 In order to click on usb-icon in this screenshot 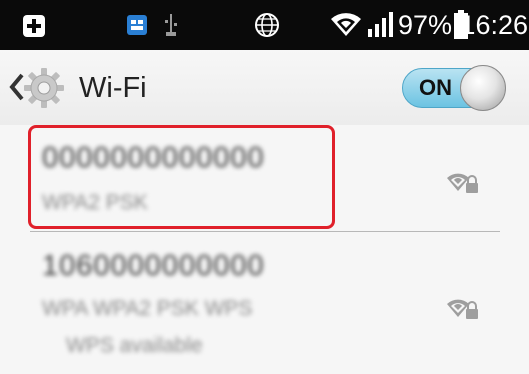, I will do `click(171, 25)`.